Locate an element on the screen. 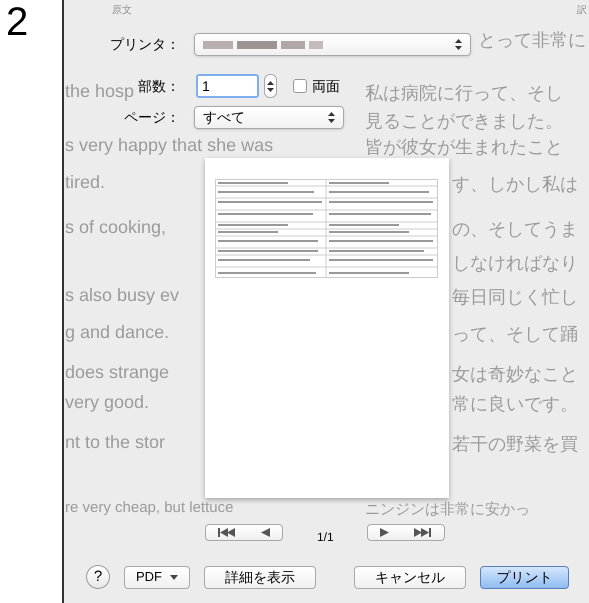  pixelated-printer-name-icon is located at coordinates (263, 45).